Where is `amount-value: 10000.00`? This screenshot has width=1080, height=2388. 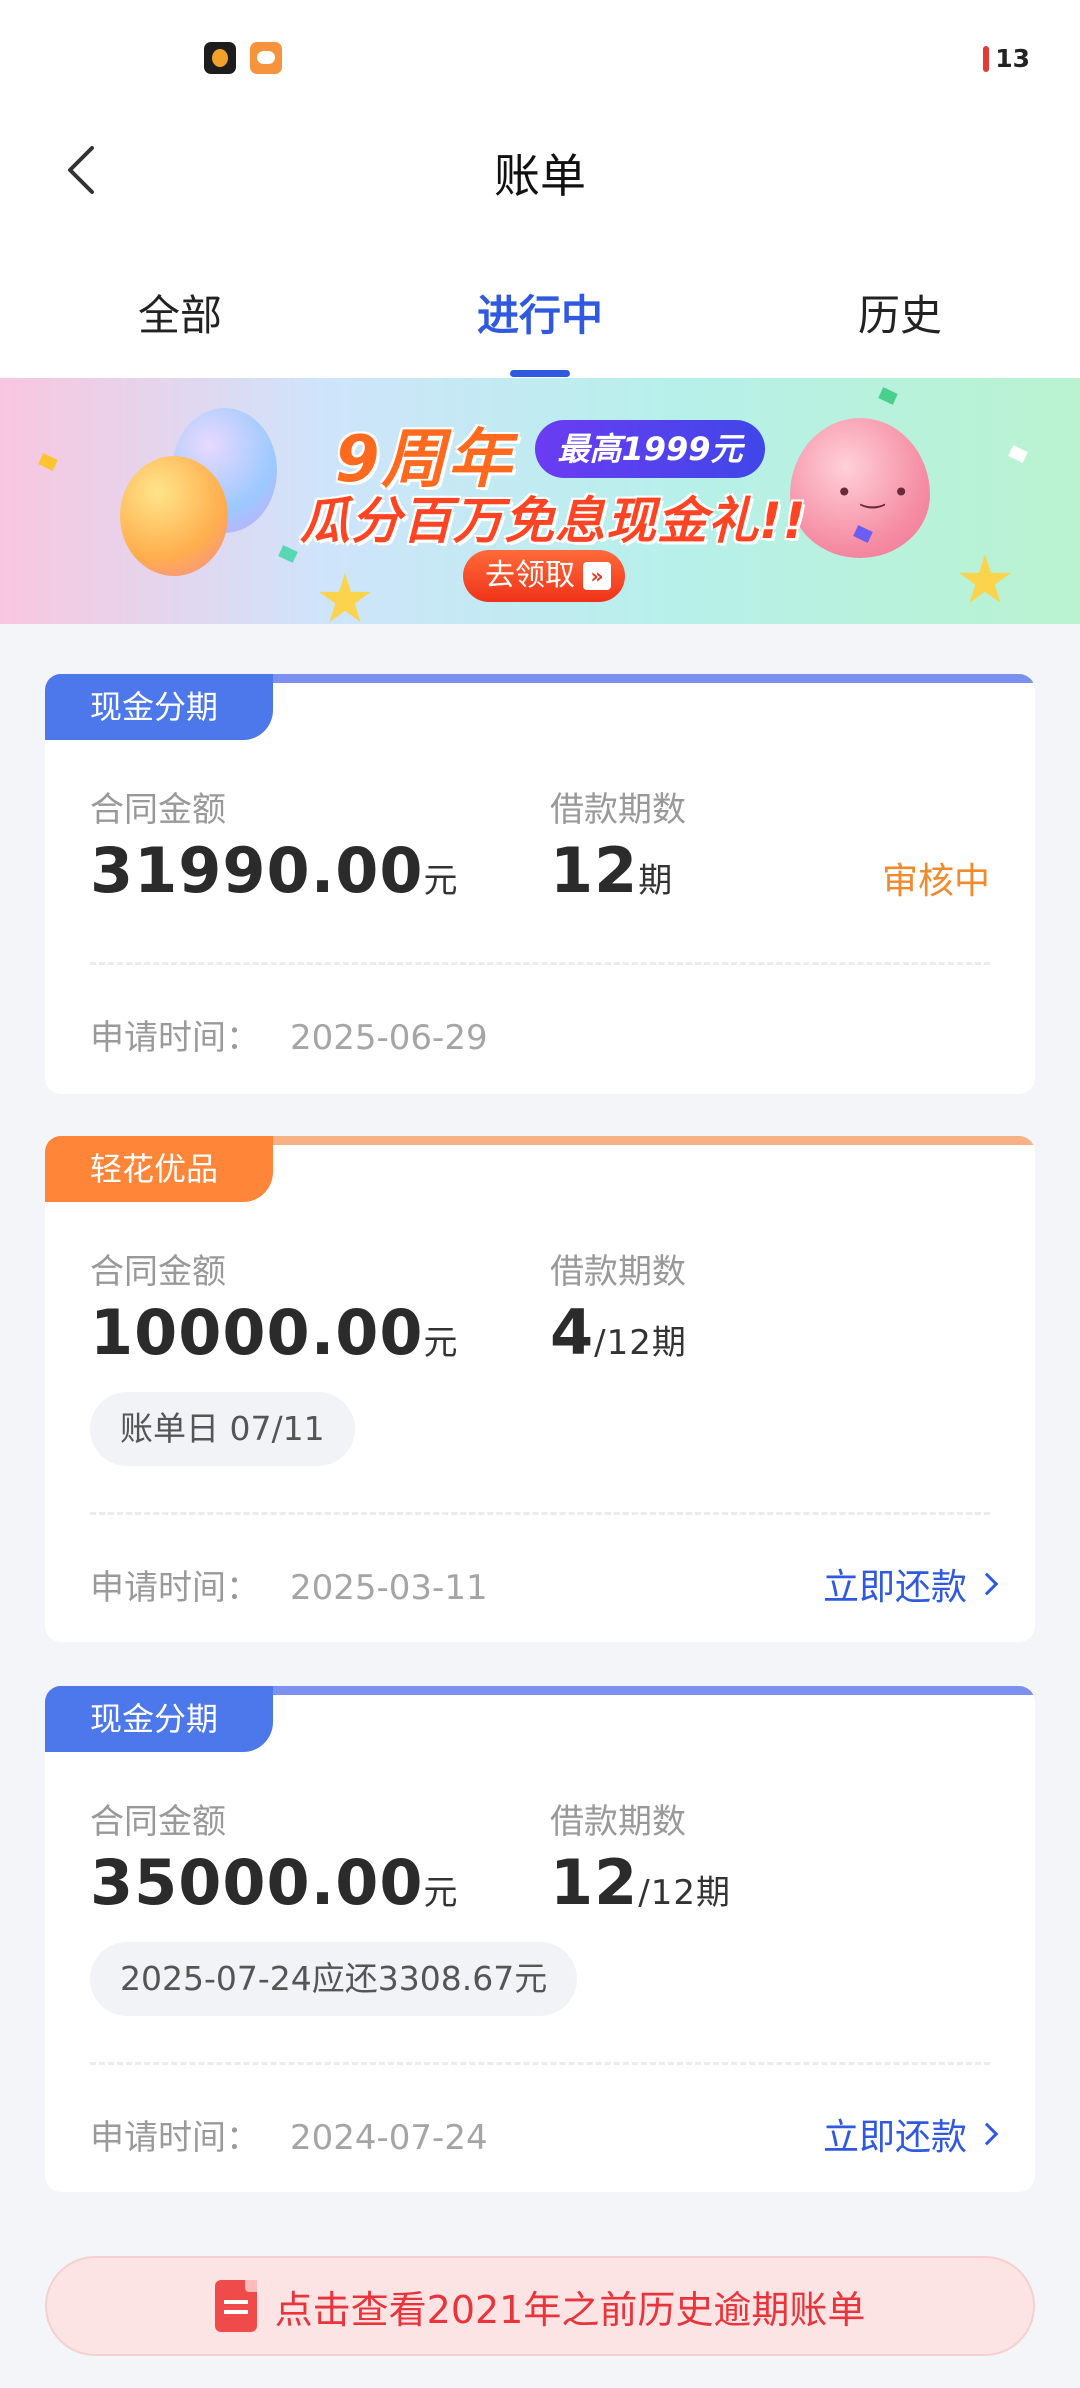 amount-value: 10000.00 is located at coordinates (257, 1332).